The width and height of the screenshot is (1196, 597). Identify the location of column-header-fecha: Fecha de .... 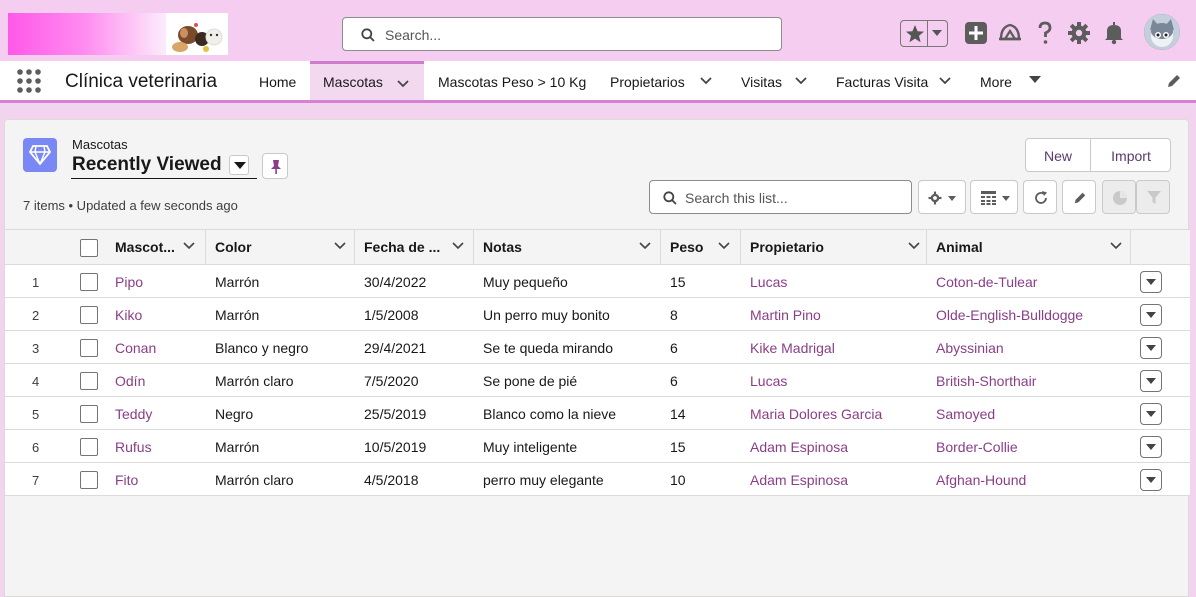
(419, 247).